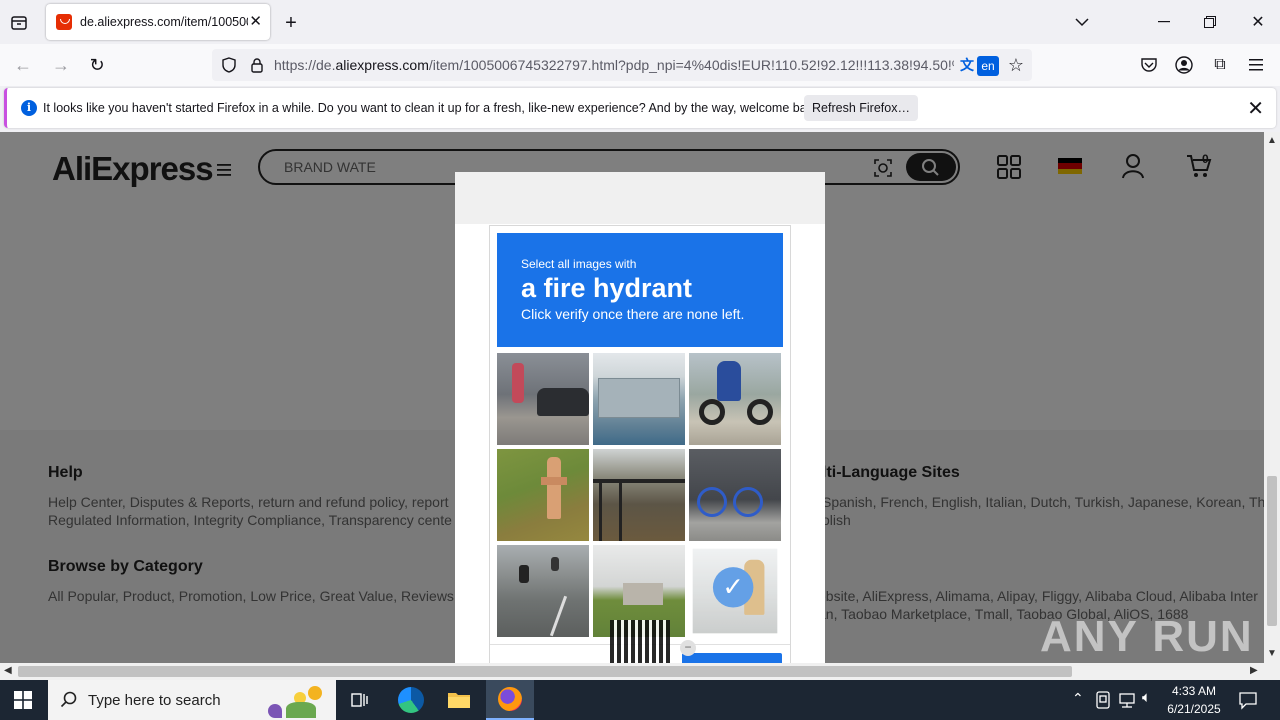 Image resolution: width=1280 pixels, height=720 pixels. Describe the element at coordinates (1248, 700) in the screenshot. I see `notifications-icon` at that location.